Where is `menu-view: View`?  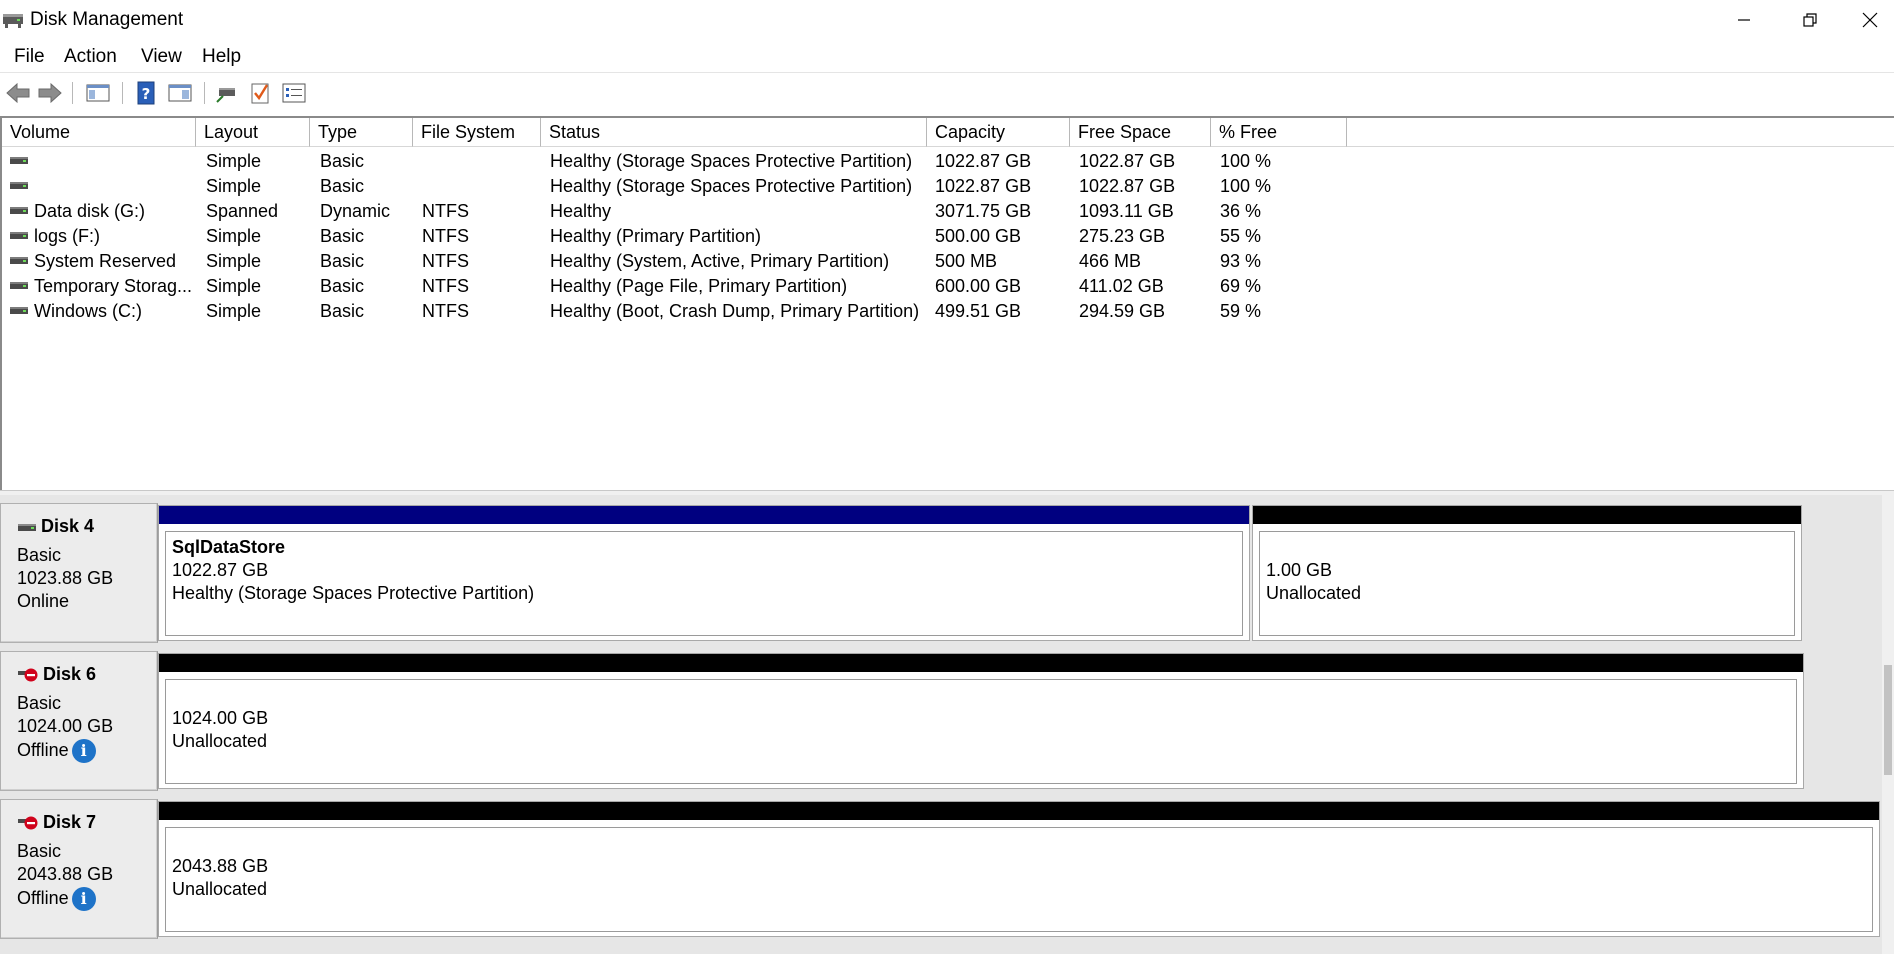 menu-view: View is located at coordinates (161, 57).